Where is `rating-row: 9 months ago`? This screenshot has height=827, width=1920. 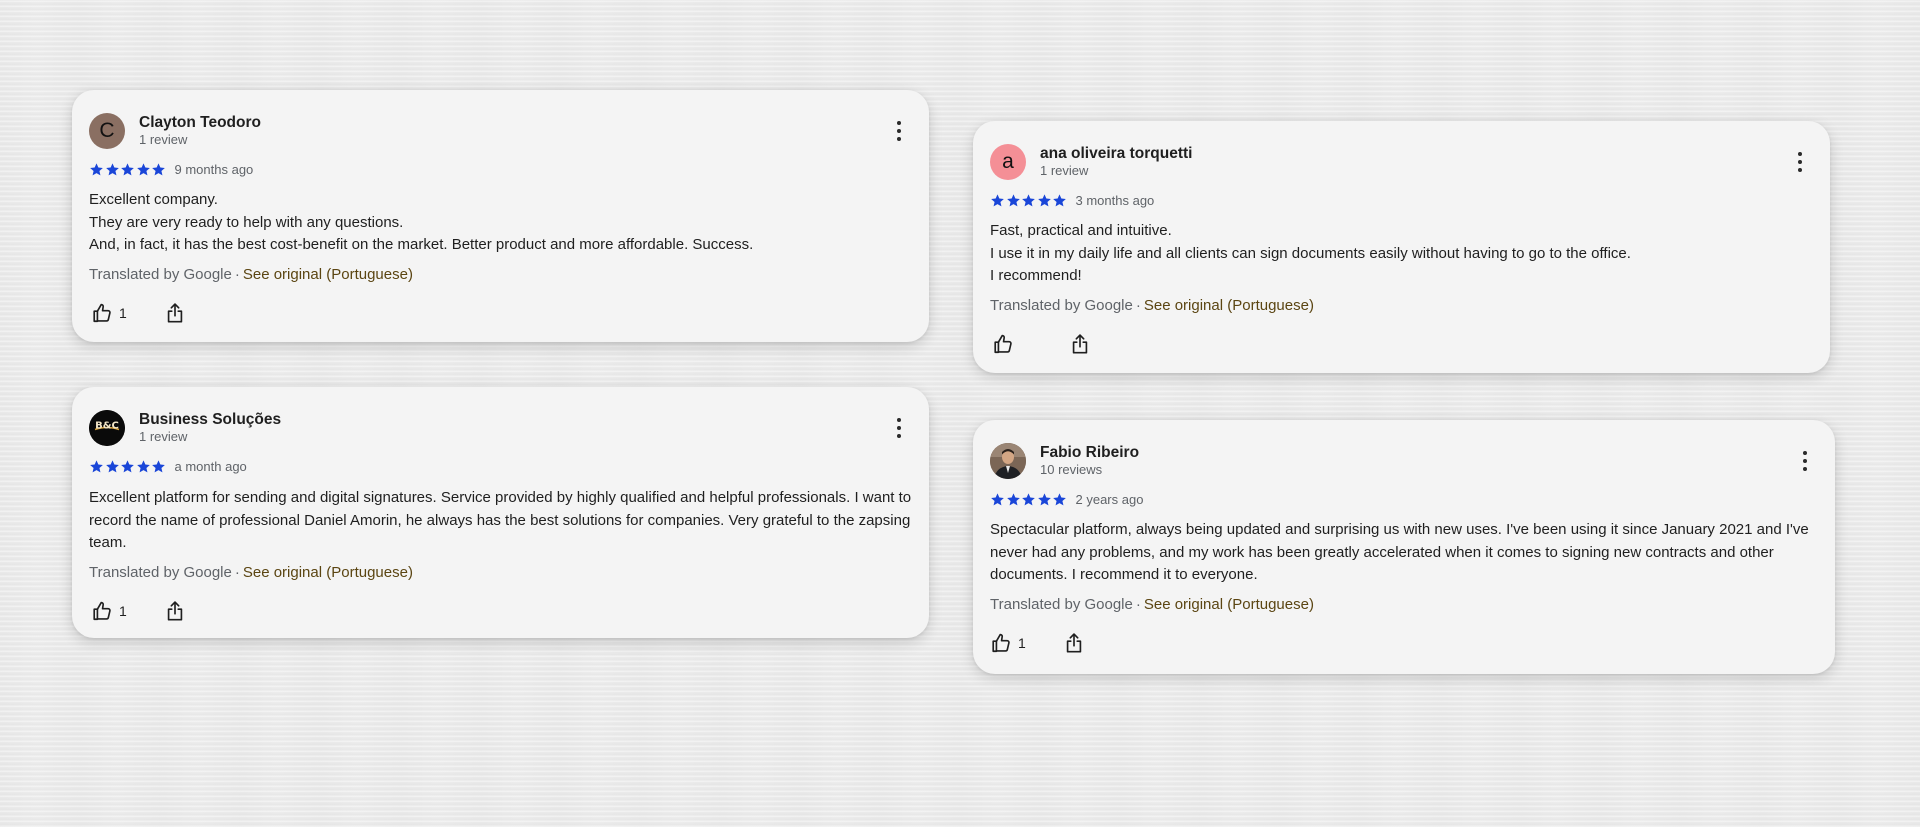 rating-row: 9 months ago is located at coordinates (500, 169).